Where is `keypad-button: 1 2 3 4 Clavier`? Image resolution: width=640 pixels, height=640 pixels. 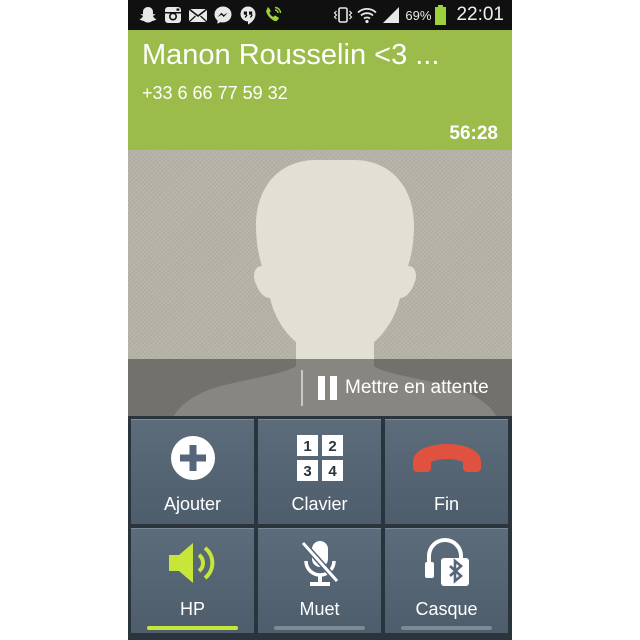 keypad-button: 1 2 3 4 Clavier is located at coordinates (319, 471).